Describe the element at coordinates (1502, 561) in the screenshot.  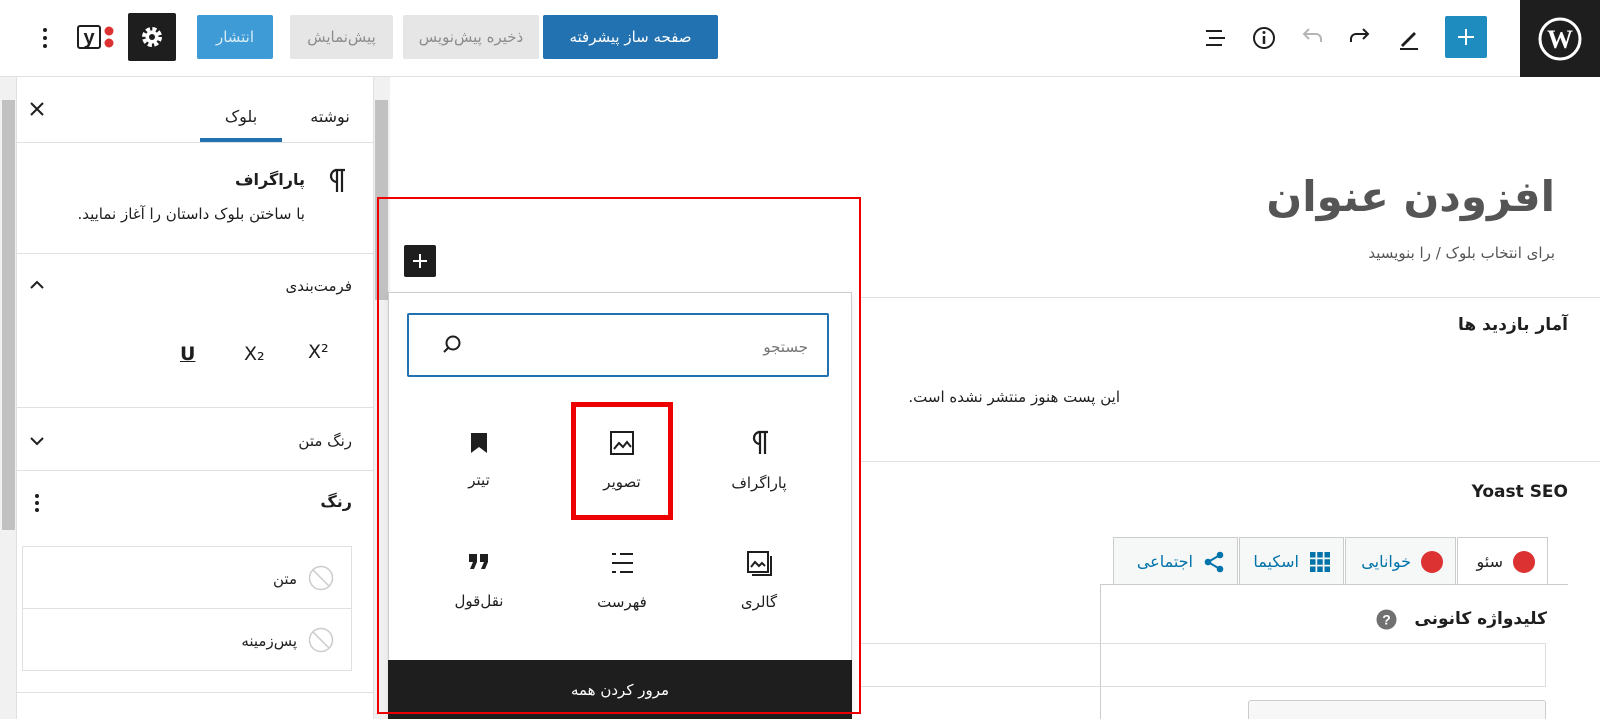
I see `yoast-tab-seo: سئو` at that location.